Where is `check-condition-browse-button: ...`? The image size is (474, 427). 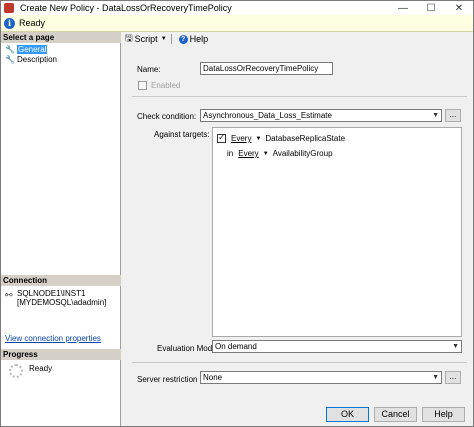
check-condition-browse-button: ... is located at coordinates (453, 115).